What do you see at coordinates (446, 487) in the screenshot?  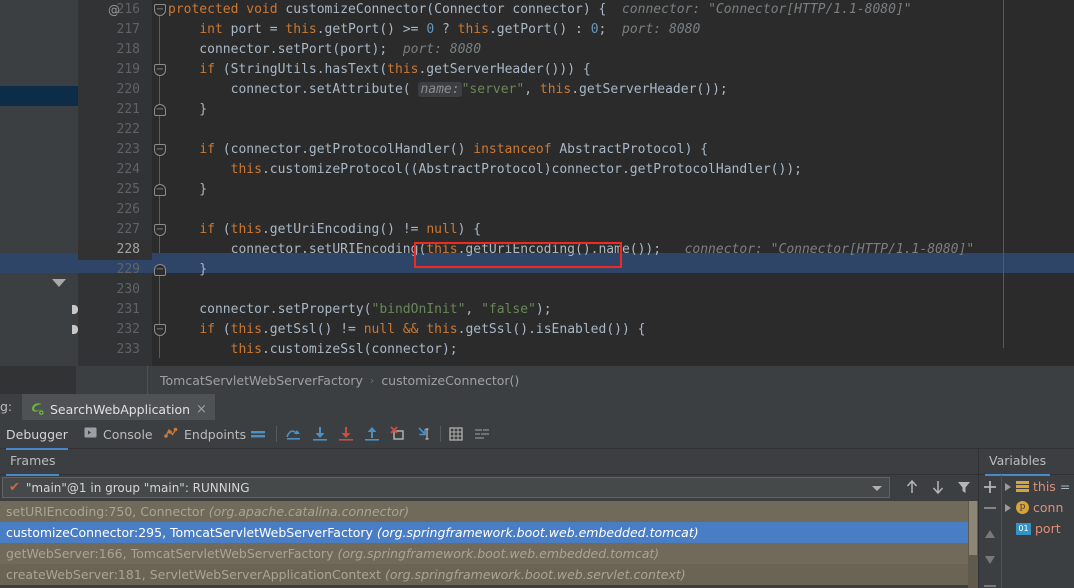 I see `thread-selector-combo: ✔ "main"@1 in group "main": RUNNING` at bounding box center [446, 487].